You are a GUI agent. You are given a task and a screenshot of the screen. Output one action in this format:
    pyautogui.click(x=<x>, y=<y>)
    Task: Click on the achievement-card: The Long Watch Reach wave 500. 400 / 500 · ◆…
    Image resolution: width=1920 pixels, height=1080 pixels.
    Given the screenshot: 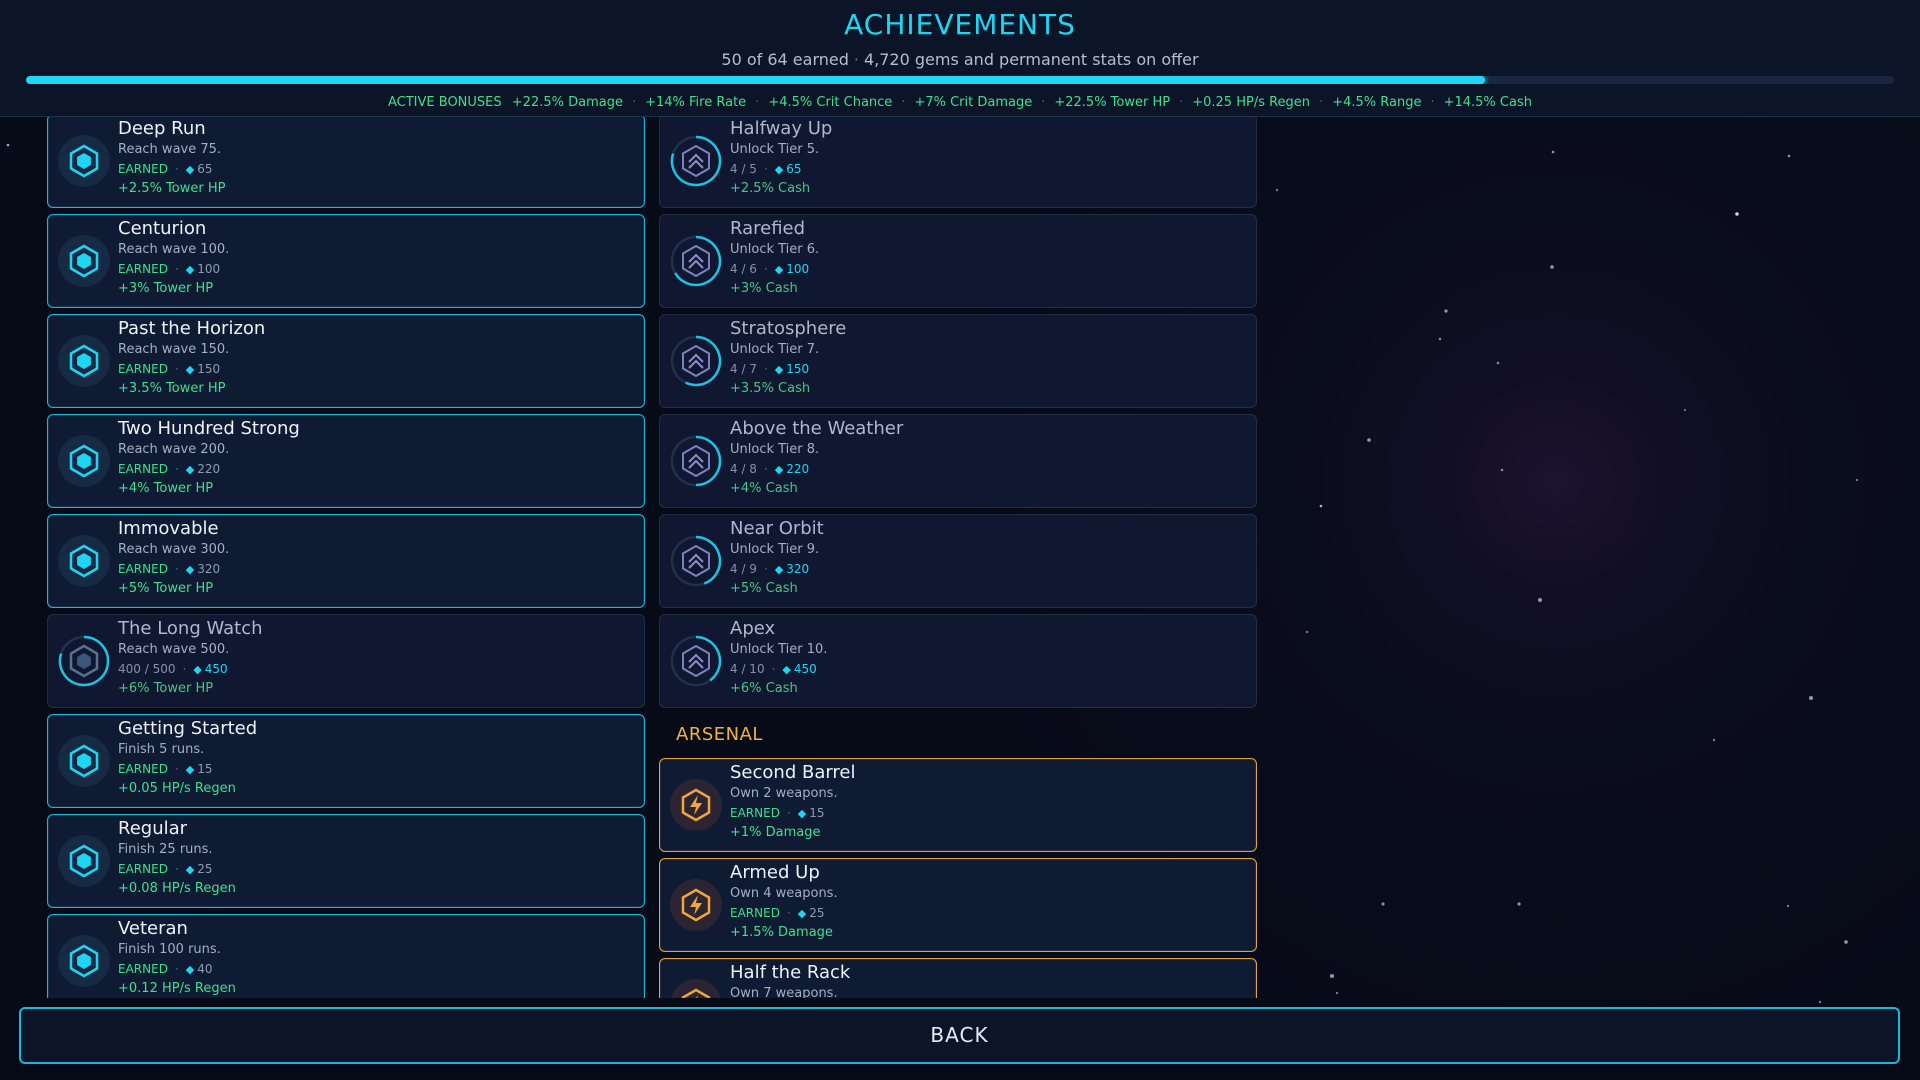 What is the action you would take?
    pyautogui.click(x=346, y=661)
    